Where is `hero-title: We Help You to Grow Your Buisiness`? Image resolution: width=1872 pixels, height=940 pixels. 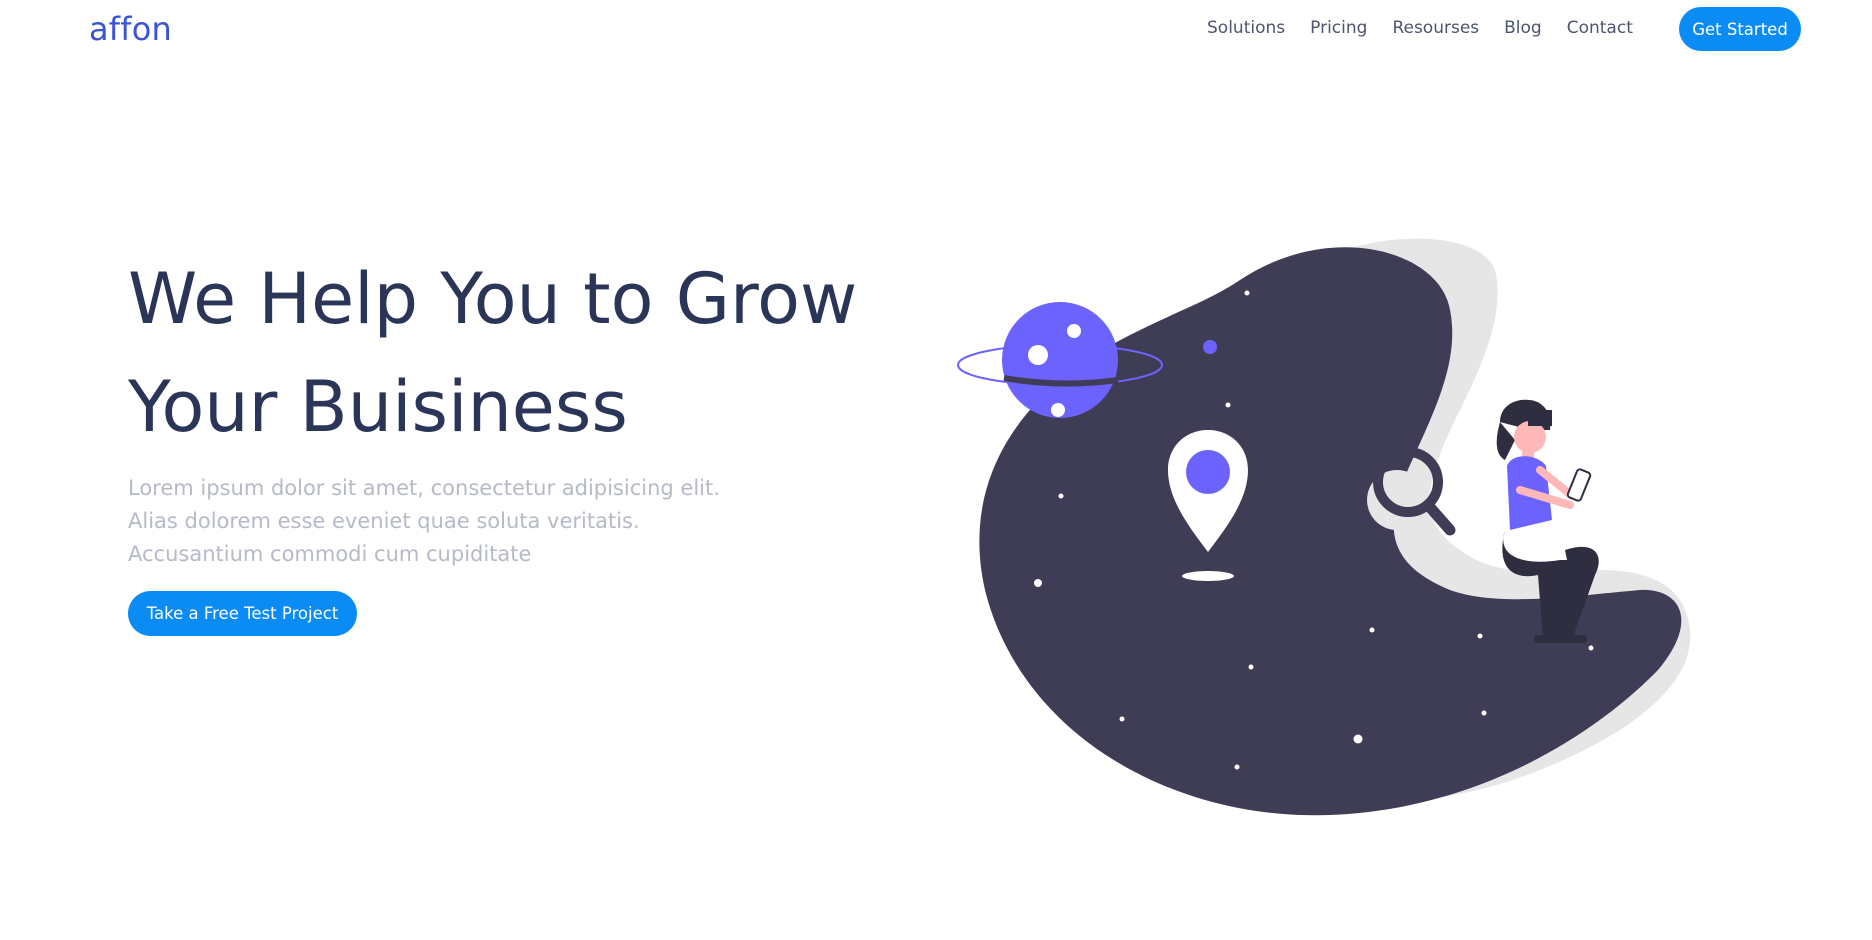
hero-title: We Help You to Grow Your Buisiness is located at coordinates (518, 353).